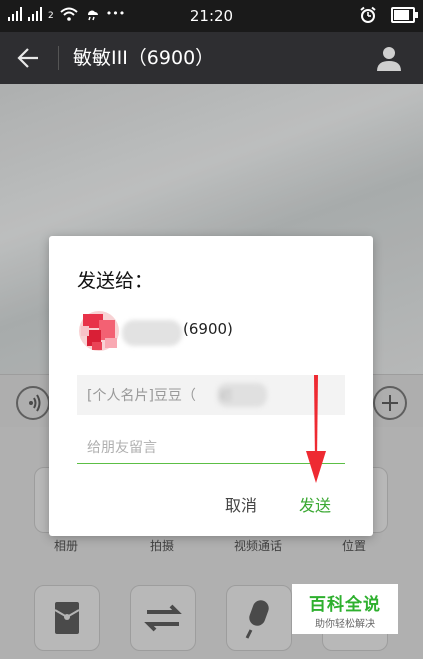  Describe the element at coordinates (388, 15) in the screenshot. I see `status-right` at that location.